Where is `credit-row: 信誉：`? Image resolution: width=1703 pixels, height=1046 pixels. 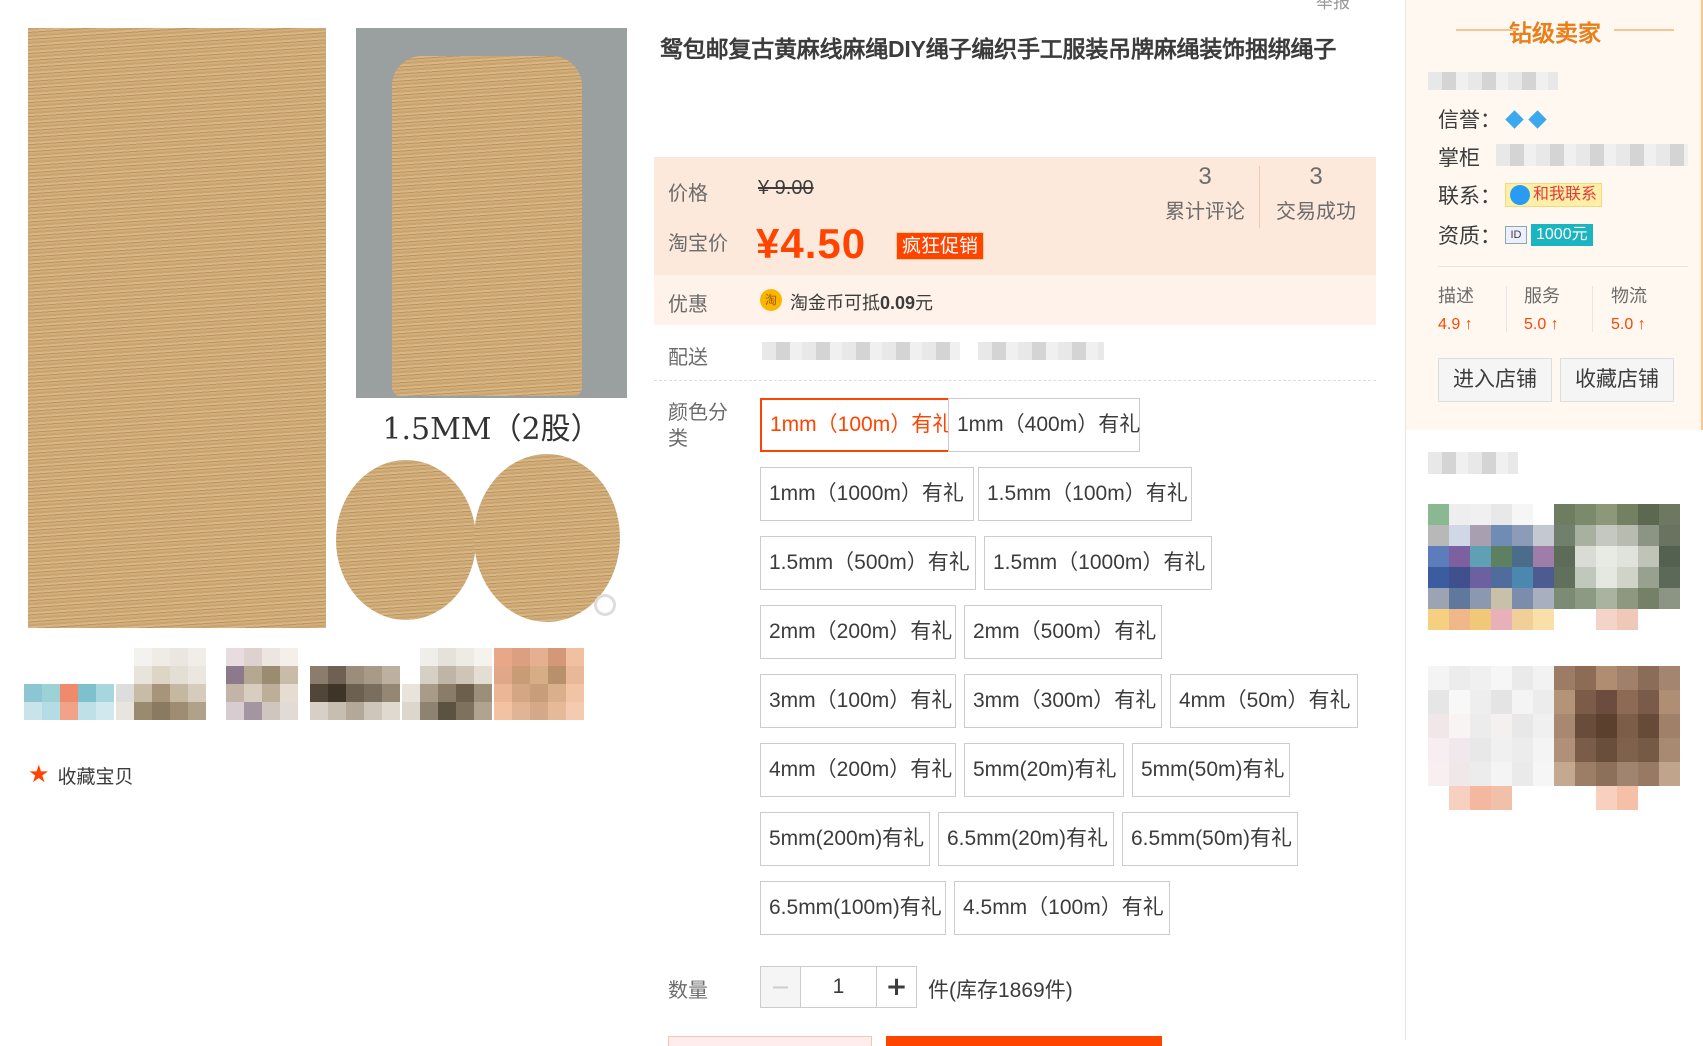 credit-row: 信誉： is located at coordinates (1492, 119).